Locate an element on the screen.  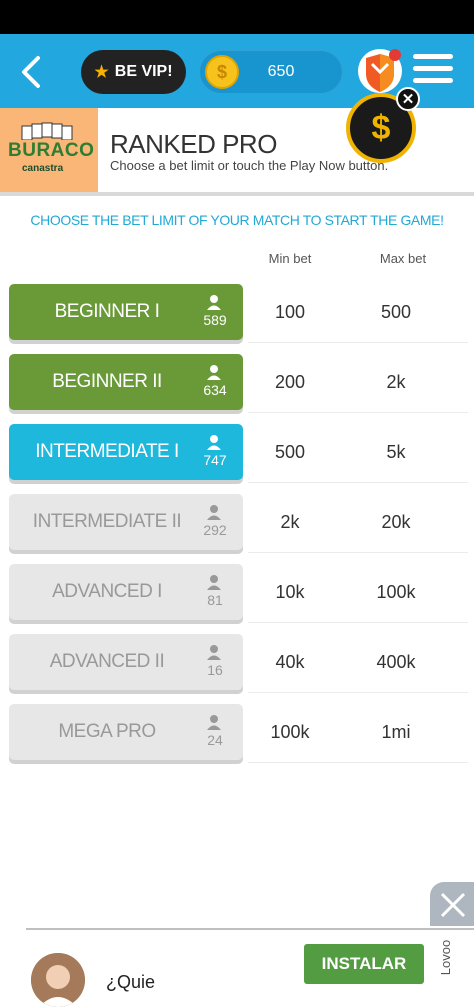
install-button: INSTALAR is located at coordinates (364, 964).